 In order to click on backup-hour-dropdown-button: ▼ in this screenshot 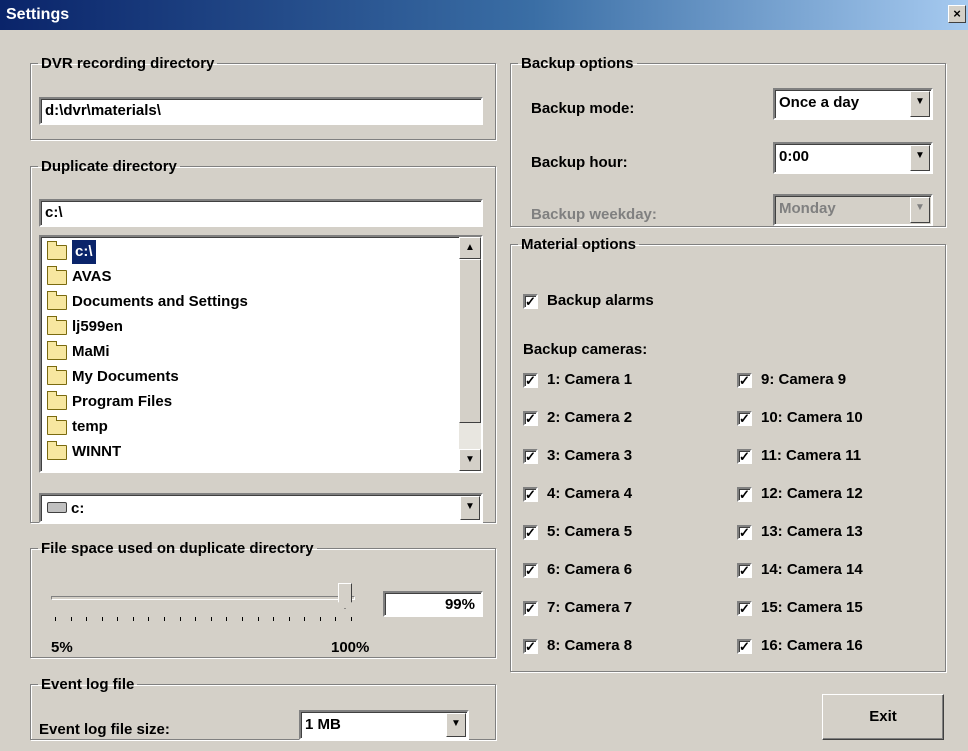, I will do `click(920, 158)`.